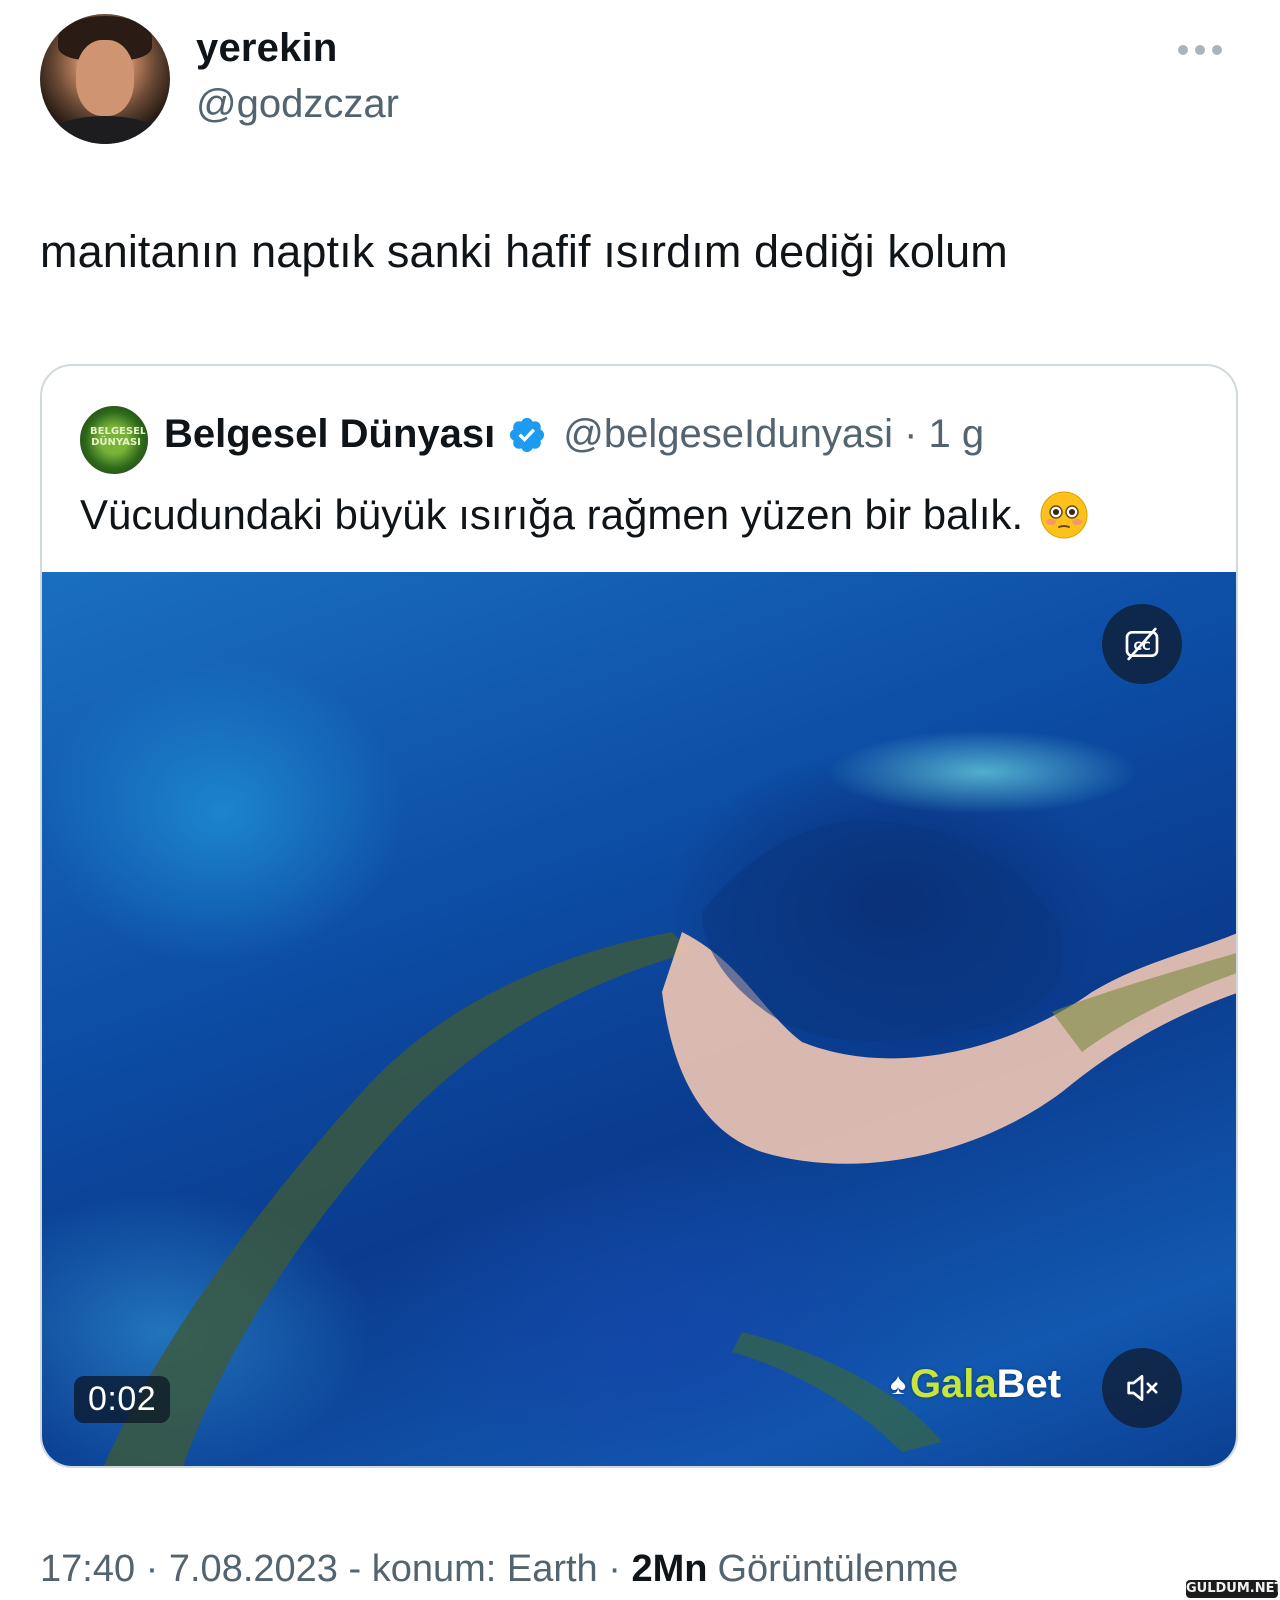 This screenshot has width=1280, height=1600. Describe the element at coordinates (329, 434) in the screenshot. I see `quoted-author-name: Belgesel Dünyası` at that location.